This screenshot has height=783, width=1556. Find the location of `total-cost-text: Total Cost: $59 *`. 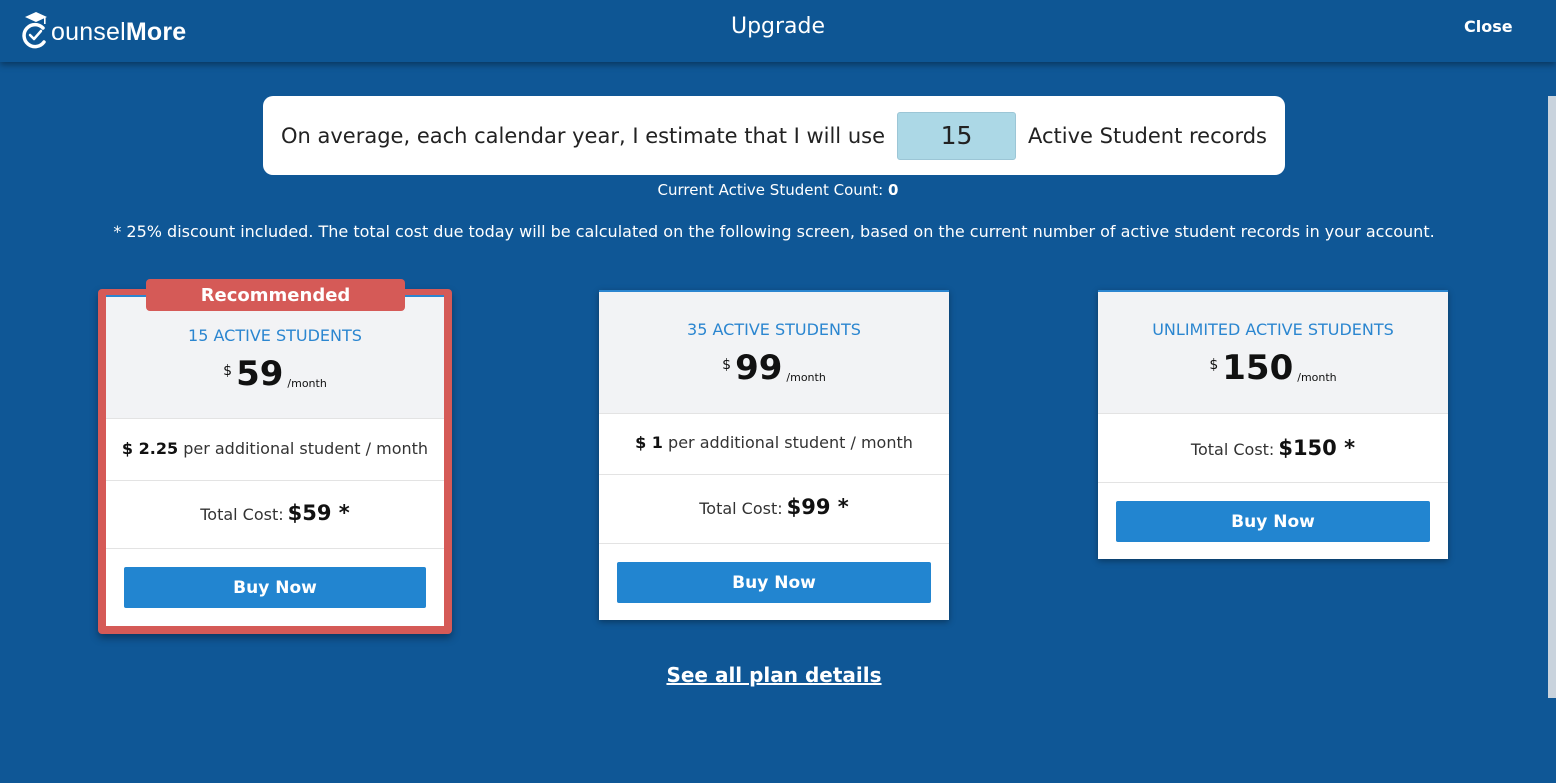

total-cost-text: Total Cost: $59 * is located at coordinates (275, 513).